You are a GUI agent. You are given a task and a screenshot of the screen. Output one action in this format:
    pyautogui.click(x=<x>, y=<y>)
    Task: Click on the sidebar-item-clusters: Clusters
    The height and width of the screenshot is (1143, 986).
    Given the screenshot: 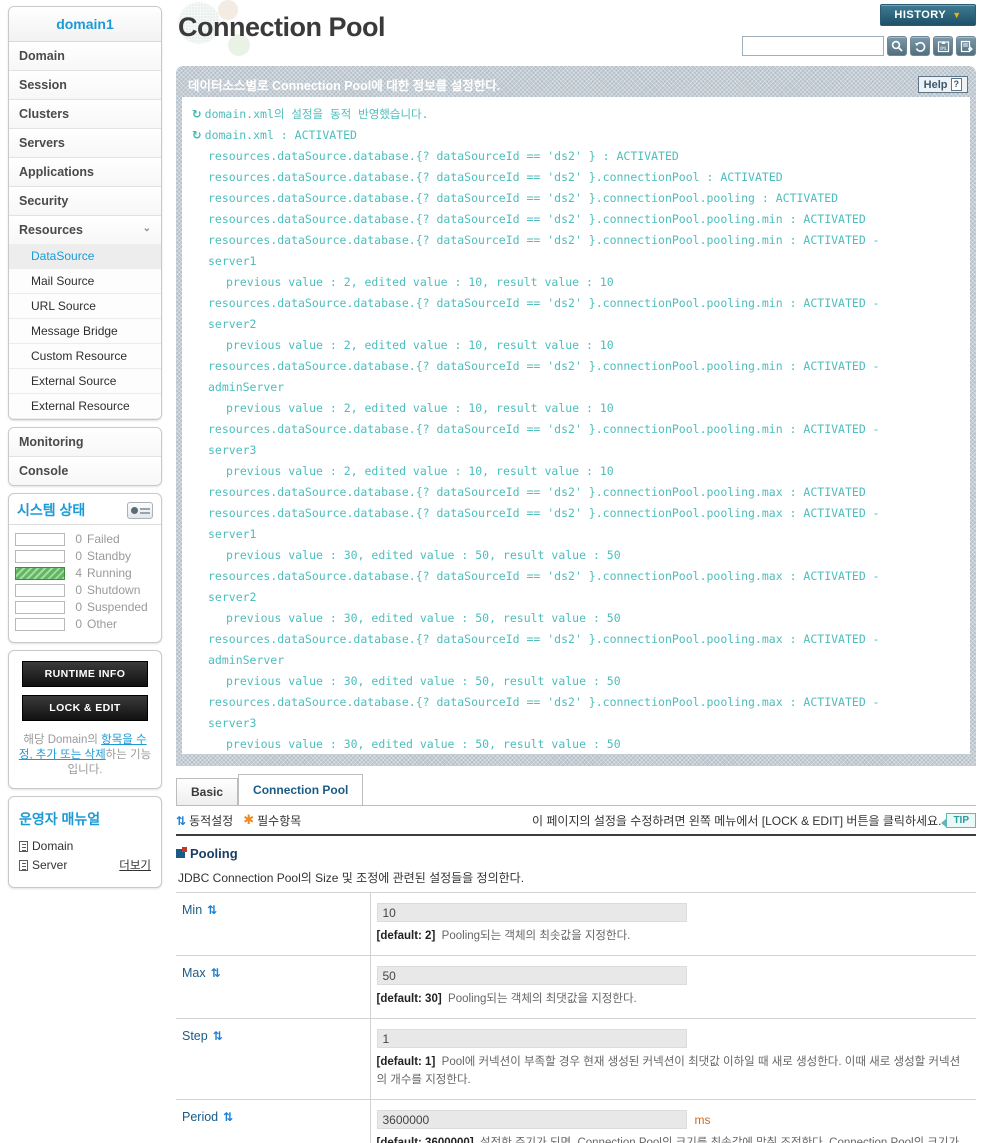 What is the action you would take?
    pyautogui.click(x=85, y=114)
    